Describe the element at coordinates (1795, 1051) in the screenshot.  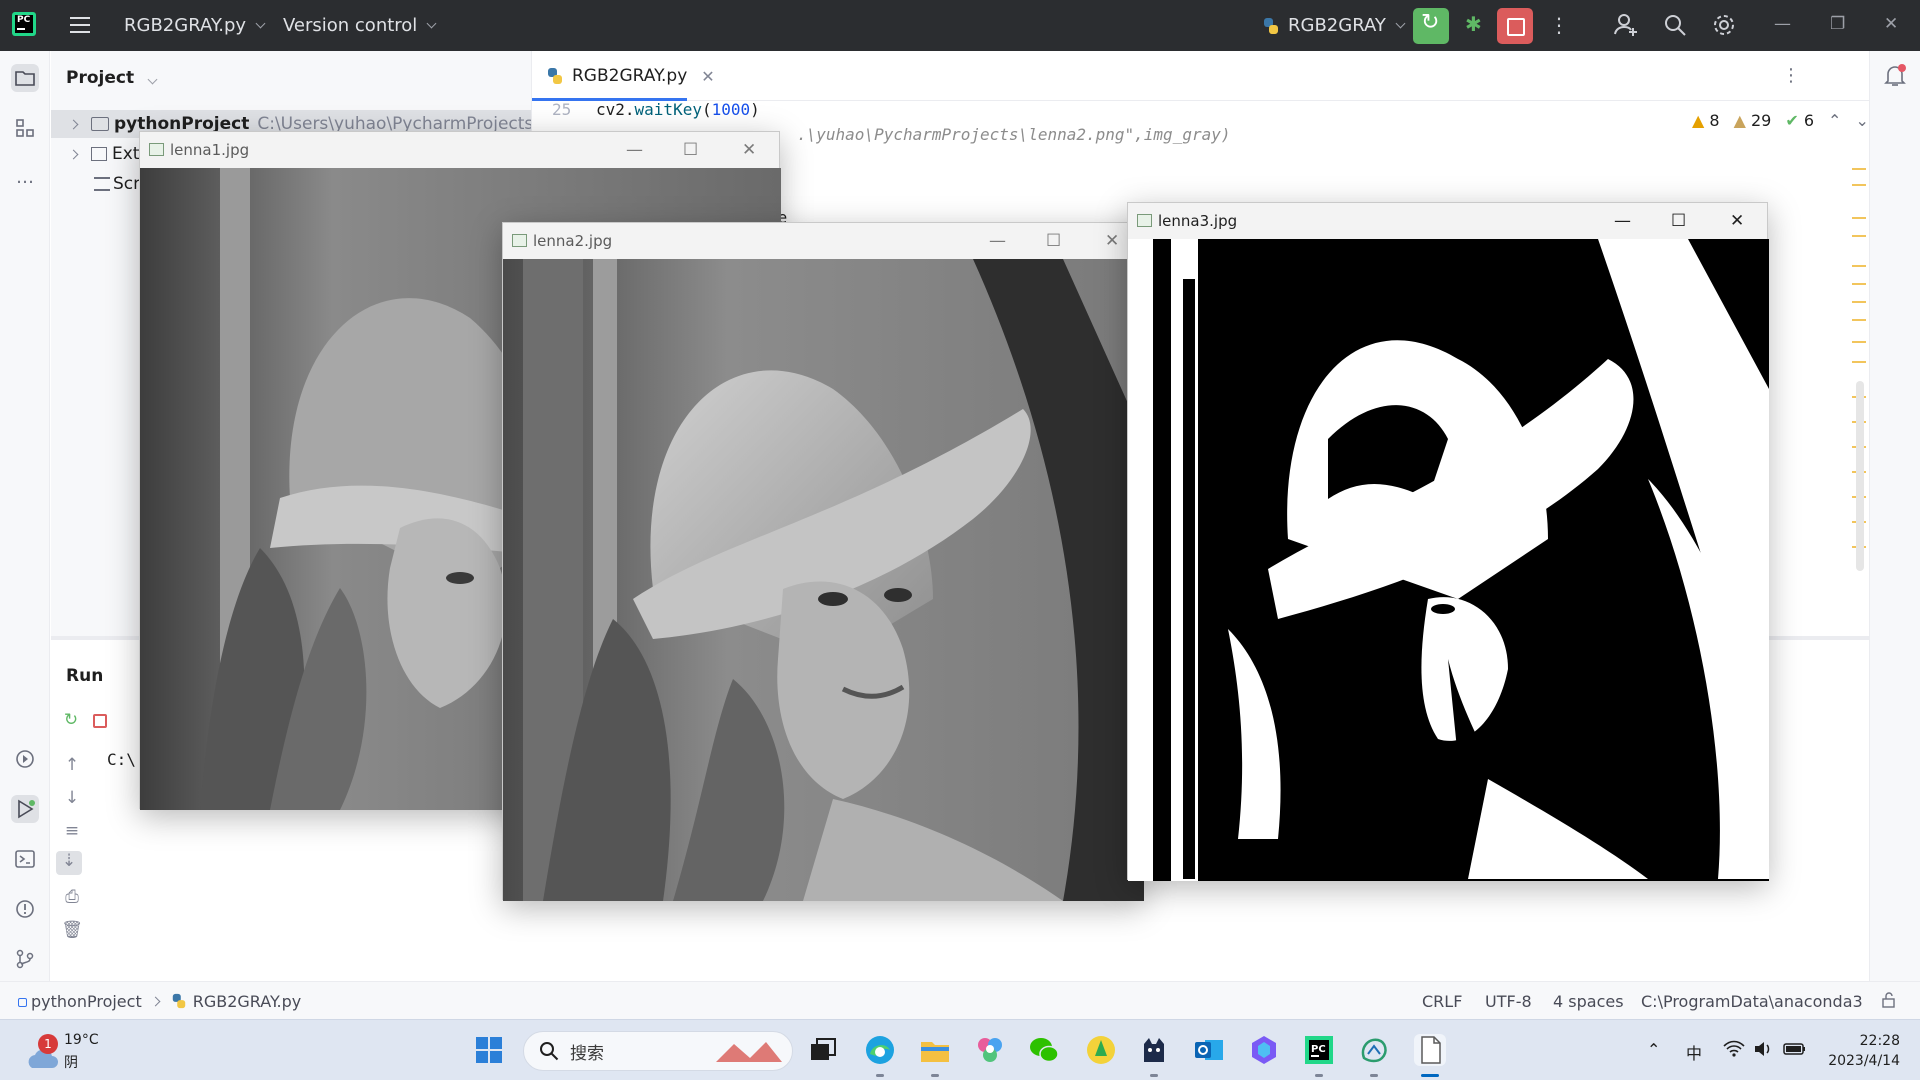
I see `battery-icon` at that location.